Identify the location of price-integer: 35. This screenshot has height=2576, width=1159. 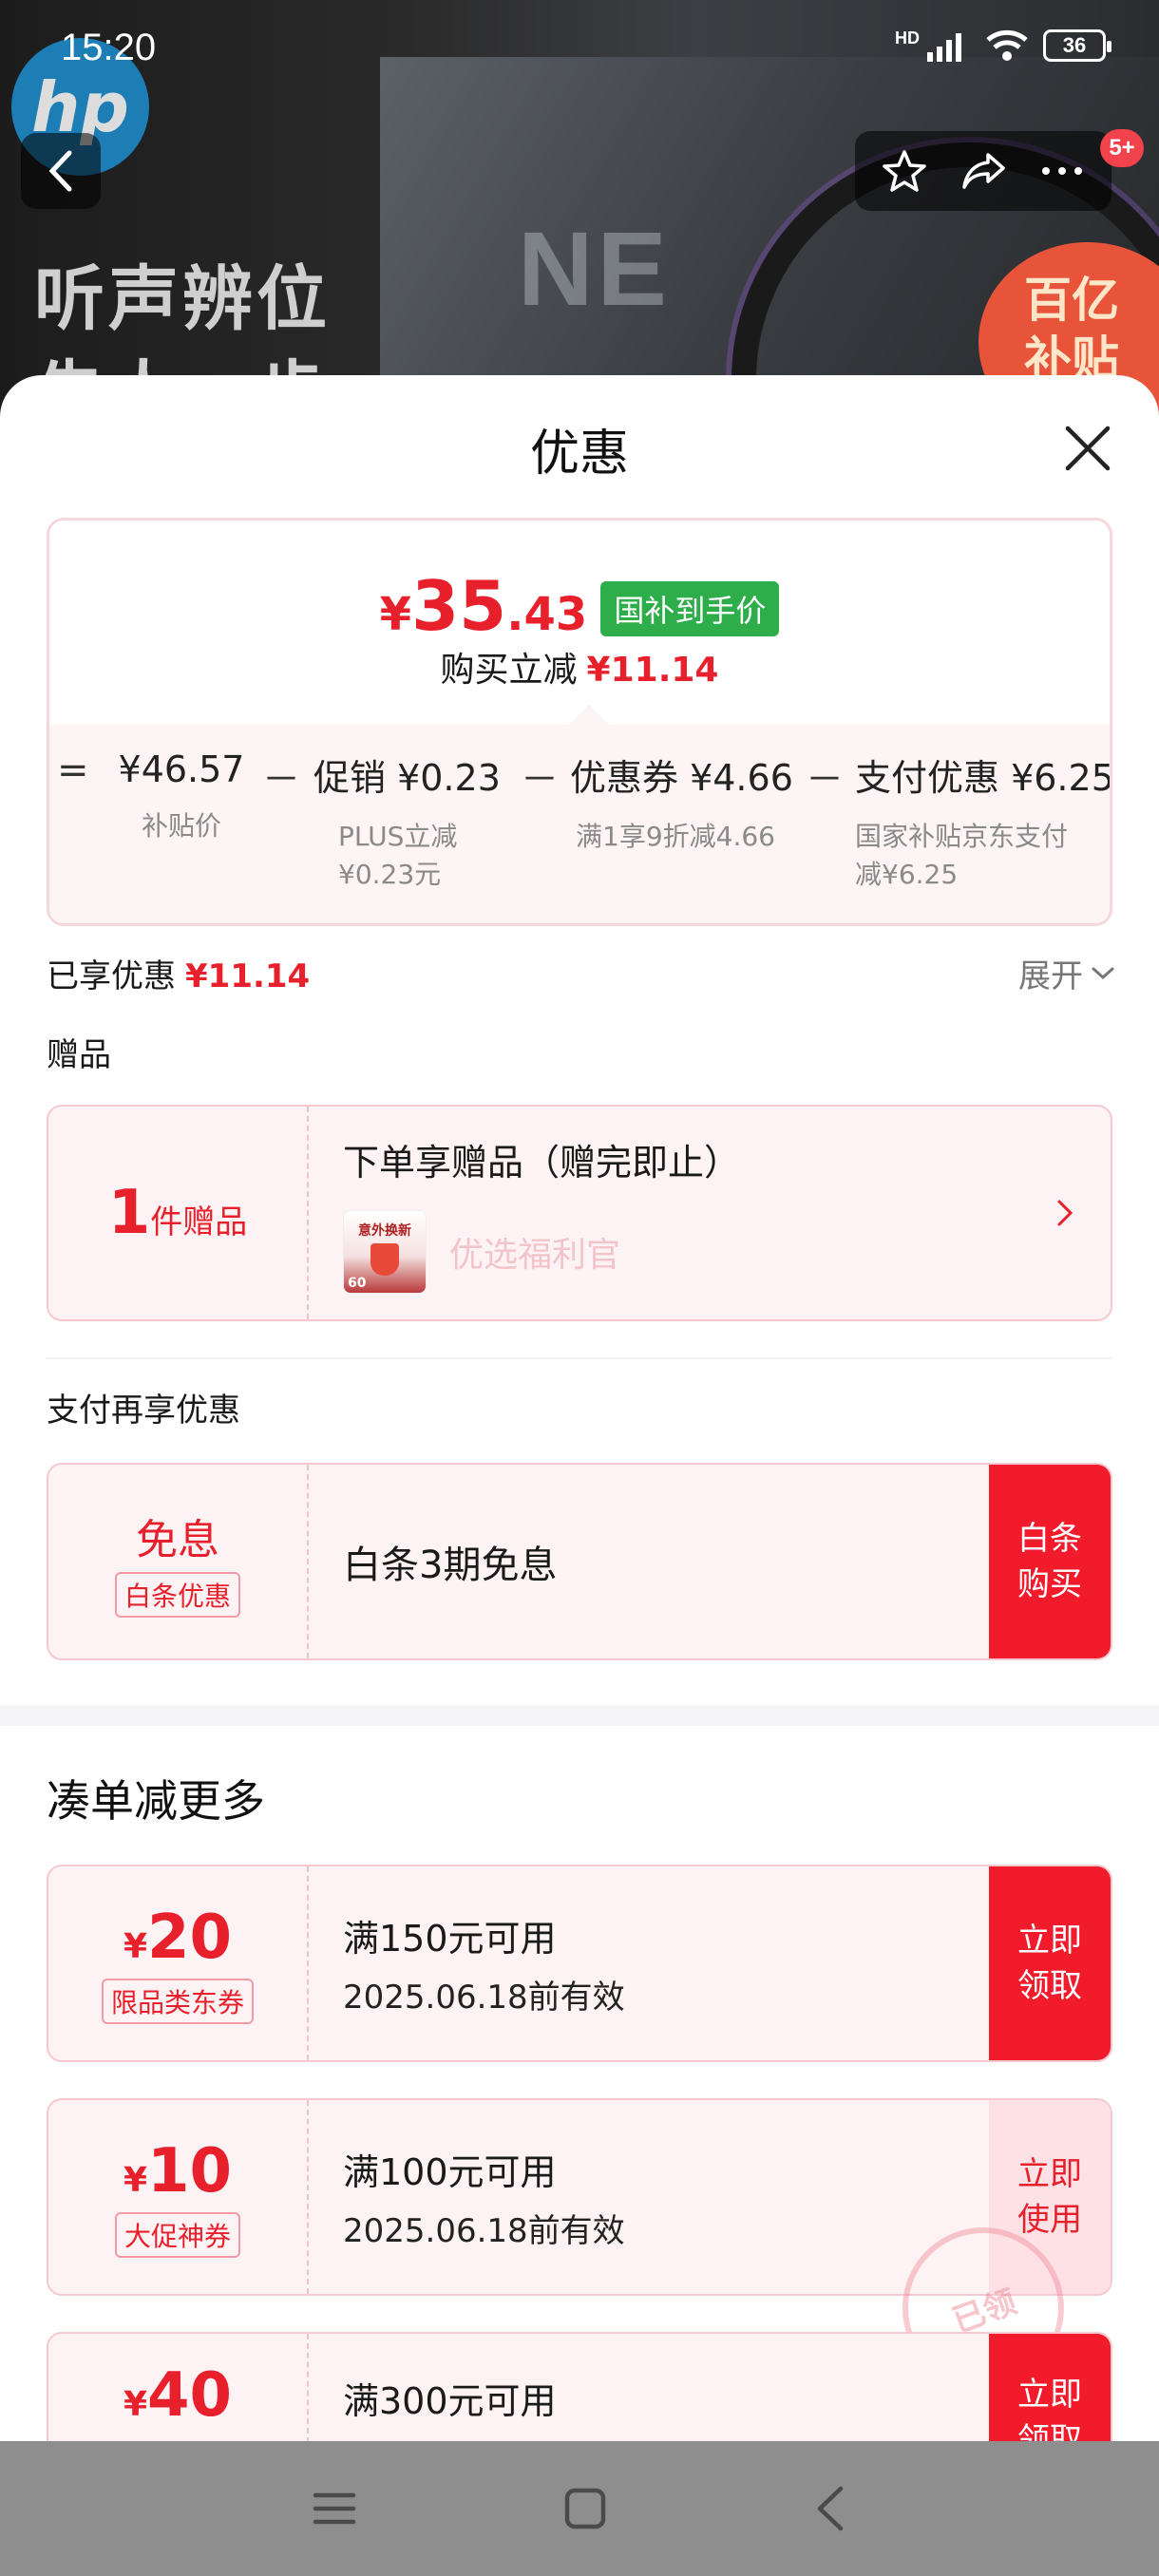
(459, 606).